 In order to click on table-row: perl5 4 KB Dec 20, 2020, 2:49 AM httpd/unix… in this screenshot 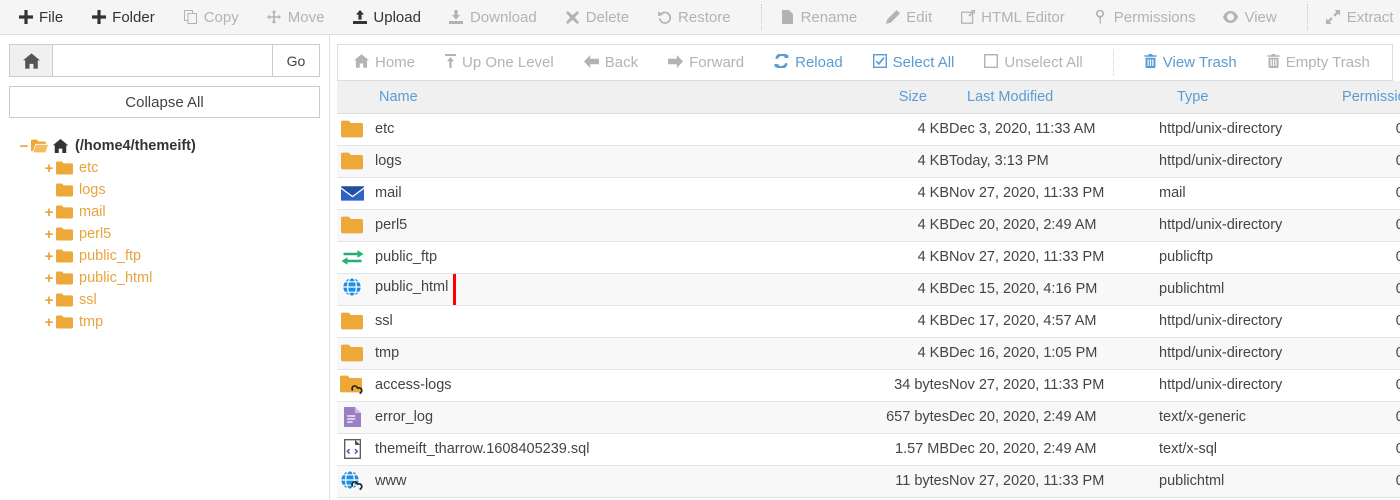, I will do `click(868, 225)`.